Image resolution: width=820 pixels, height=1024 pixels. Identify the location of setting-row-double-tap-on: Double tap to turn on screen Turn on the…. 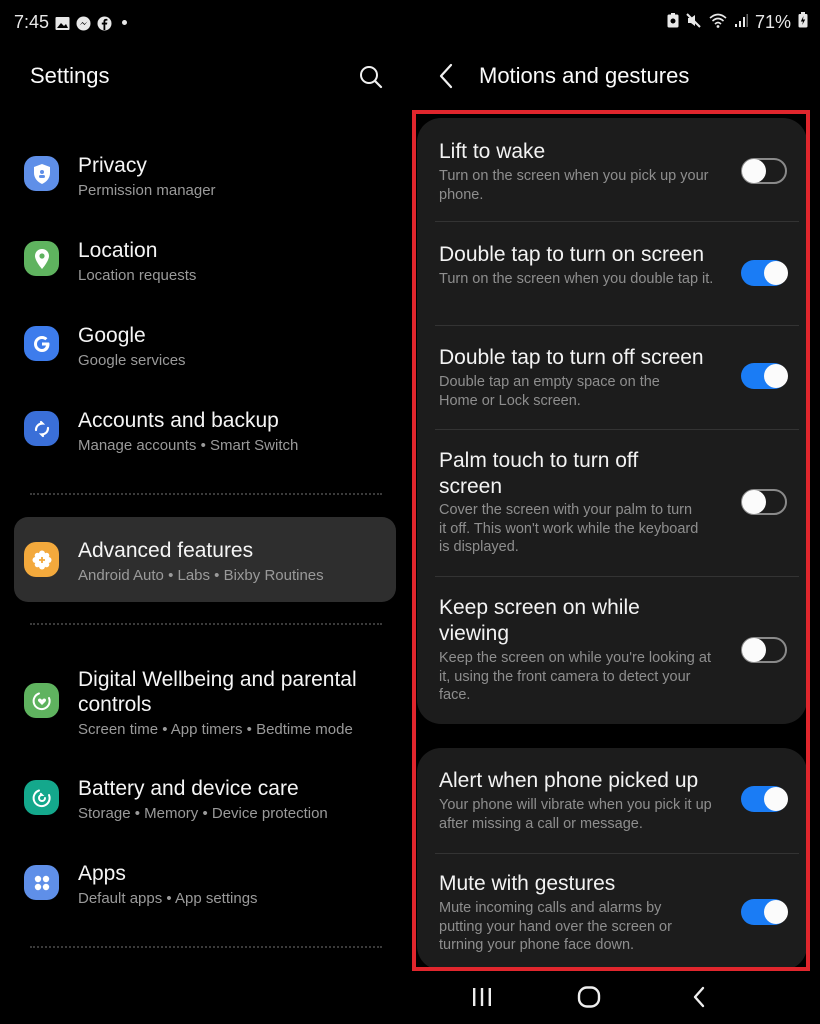
(612, 274).